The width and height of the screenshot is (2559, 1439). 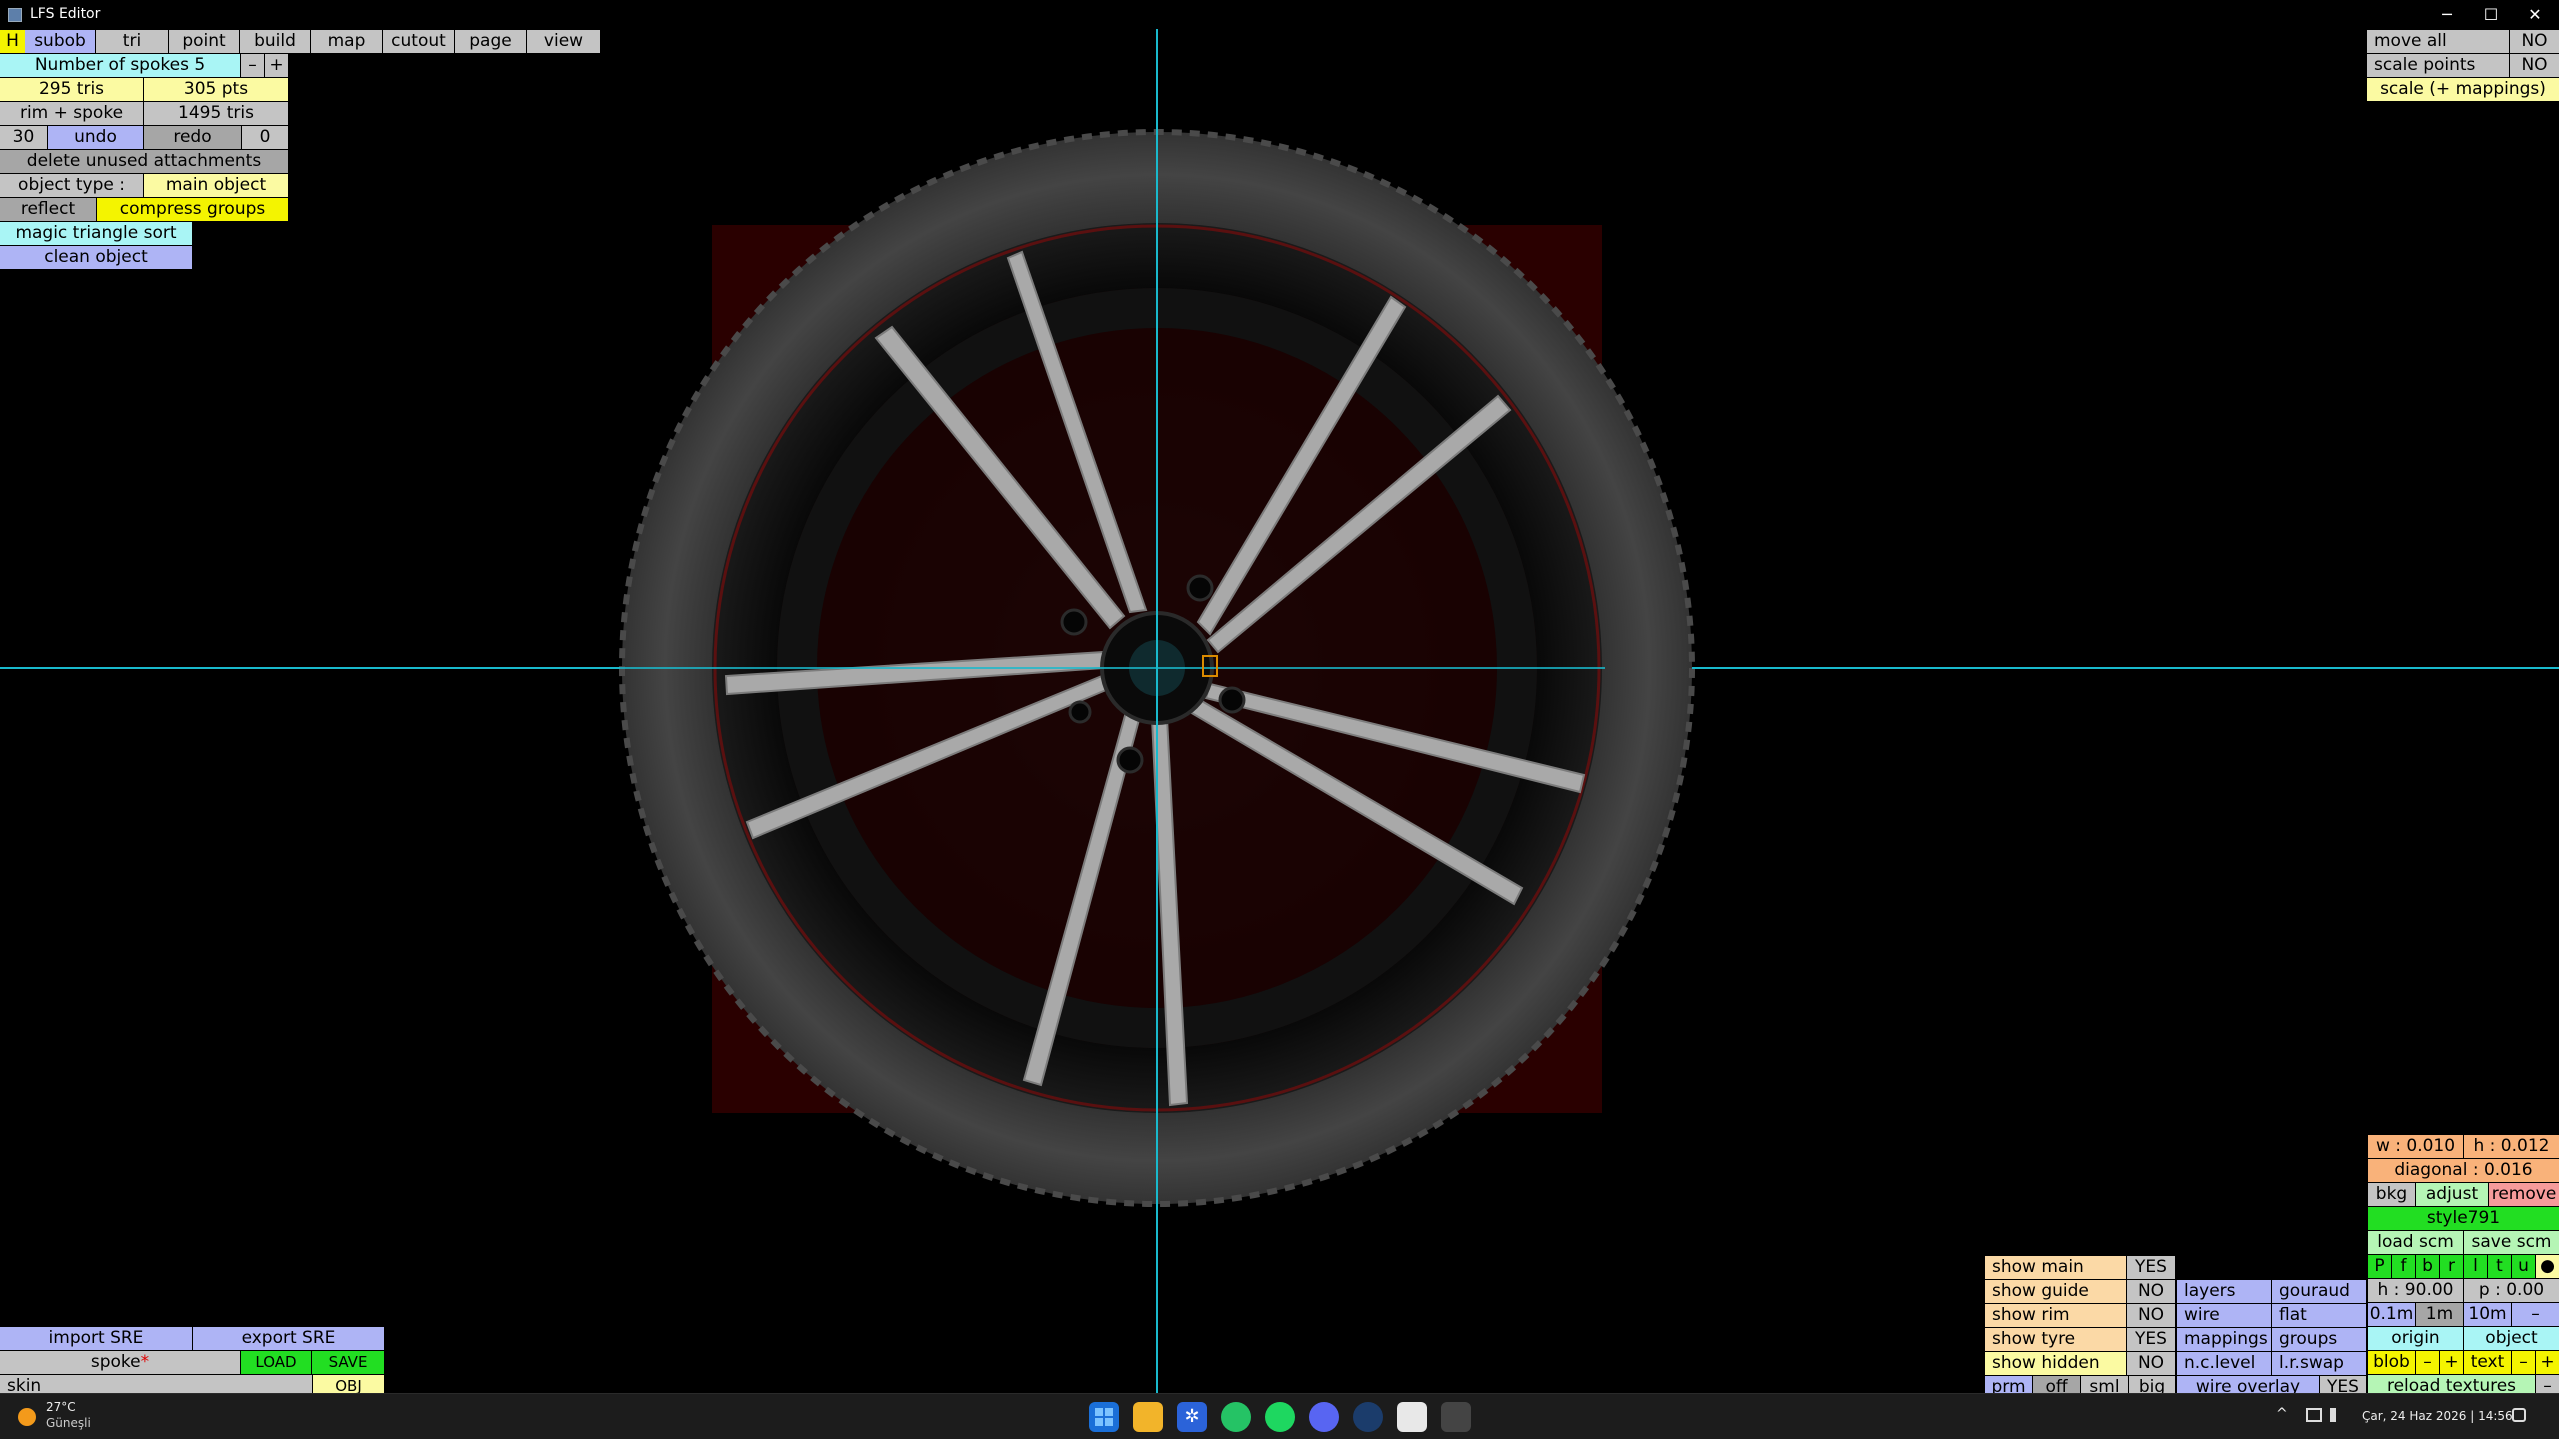 What do you see at coordinates (2547, 1362) in the screenshot?
I see `text-plus-button: +` at bounding box center [2547, 1362].